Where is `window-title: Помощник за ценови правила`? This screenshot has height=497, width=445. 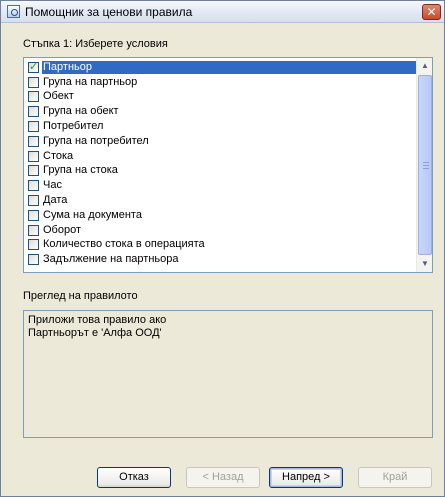
window-title: Помощник за ценови правила is located at coordinates (109, 12).